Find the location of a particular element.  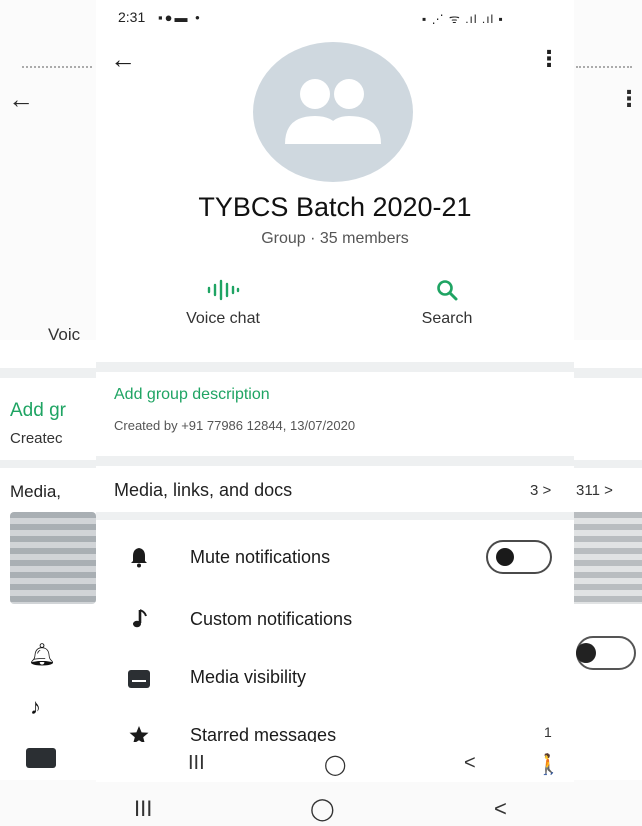

search-icon is located at coordinates (447, 291).